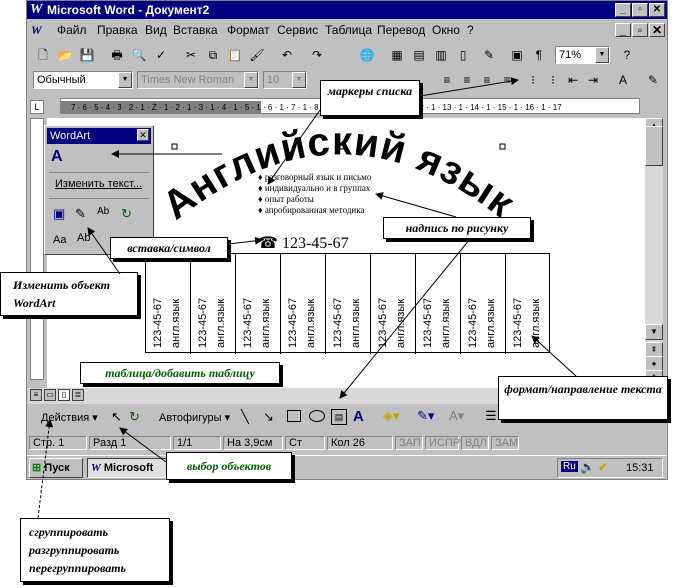 The width and height of the screenshot is (678, 588). Describe the element at coordinates (442, 443) in the screenshot. I see `status-trk: ИСПР` at that location.